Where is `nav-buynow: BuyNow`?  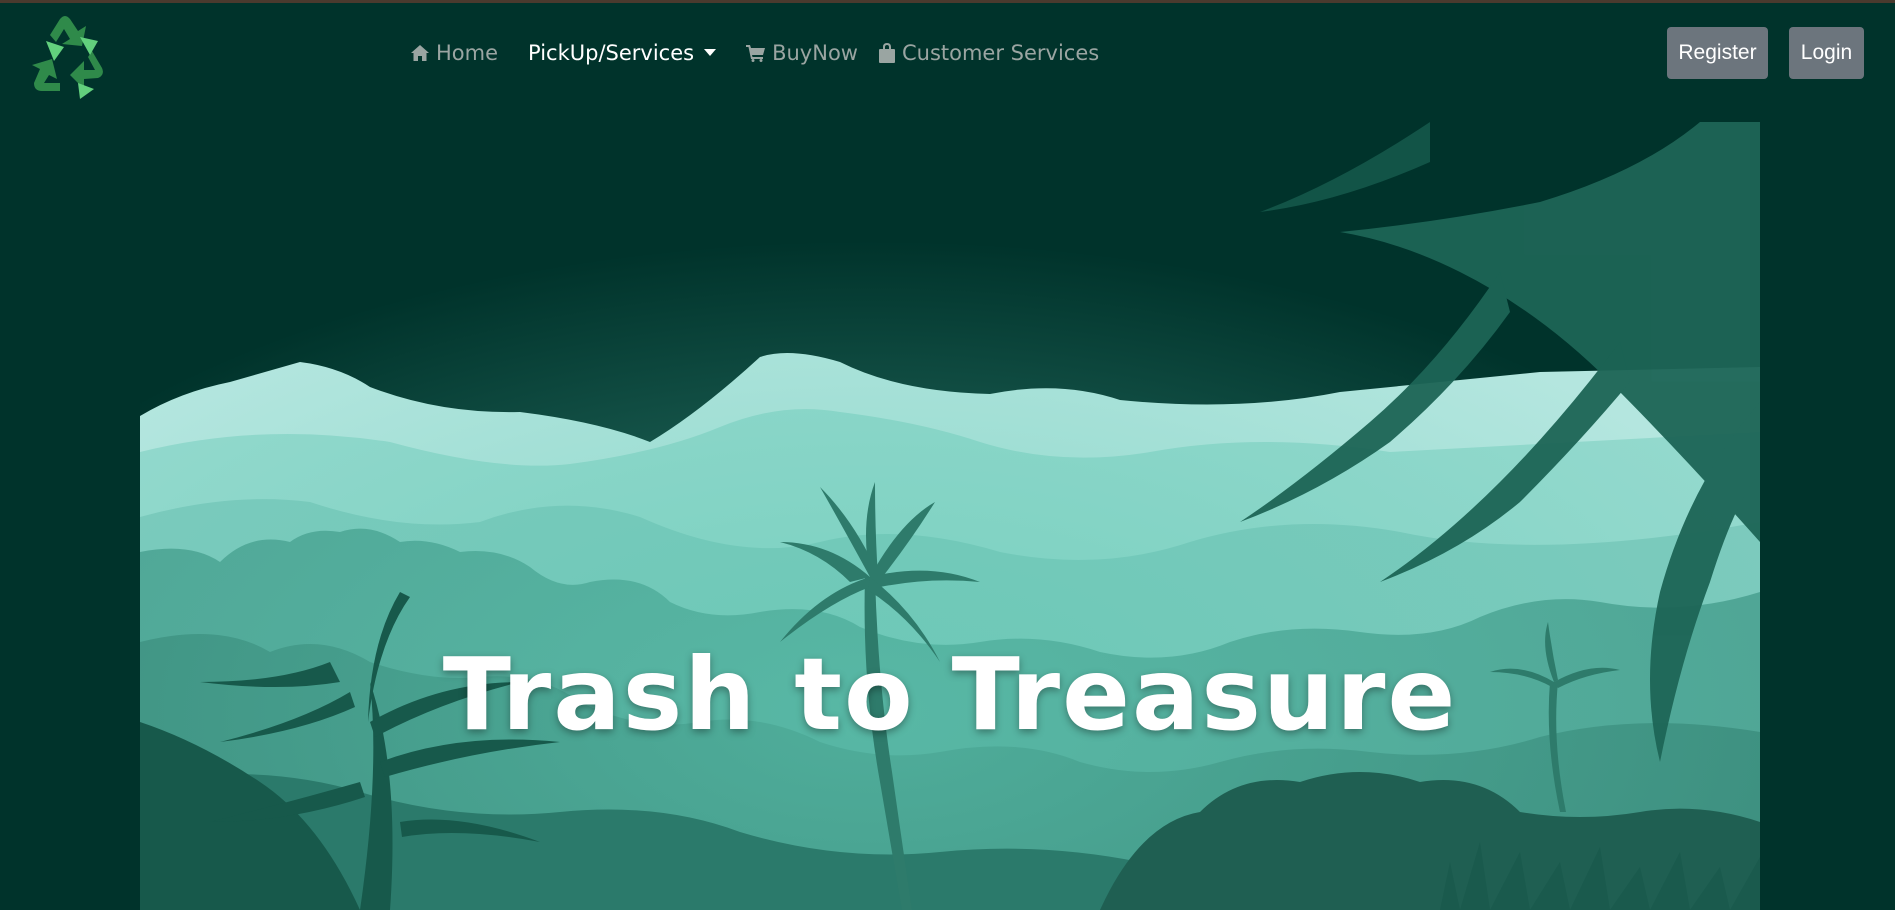
nav-buynow: BuyNow is located at coordinates (802, 53).